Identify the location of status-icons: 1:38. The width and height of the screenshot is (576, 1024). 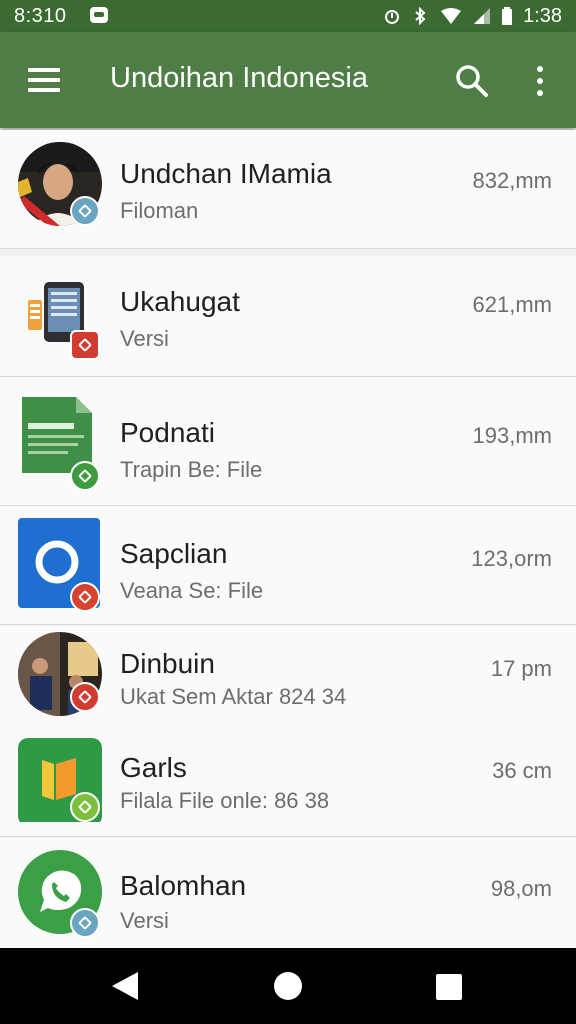
(472, 16).